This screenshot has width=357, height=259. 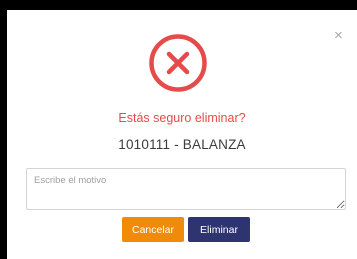 I want to click on motivo-textarea, so click(x=186, y=189).